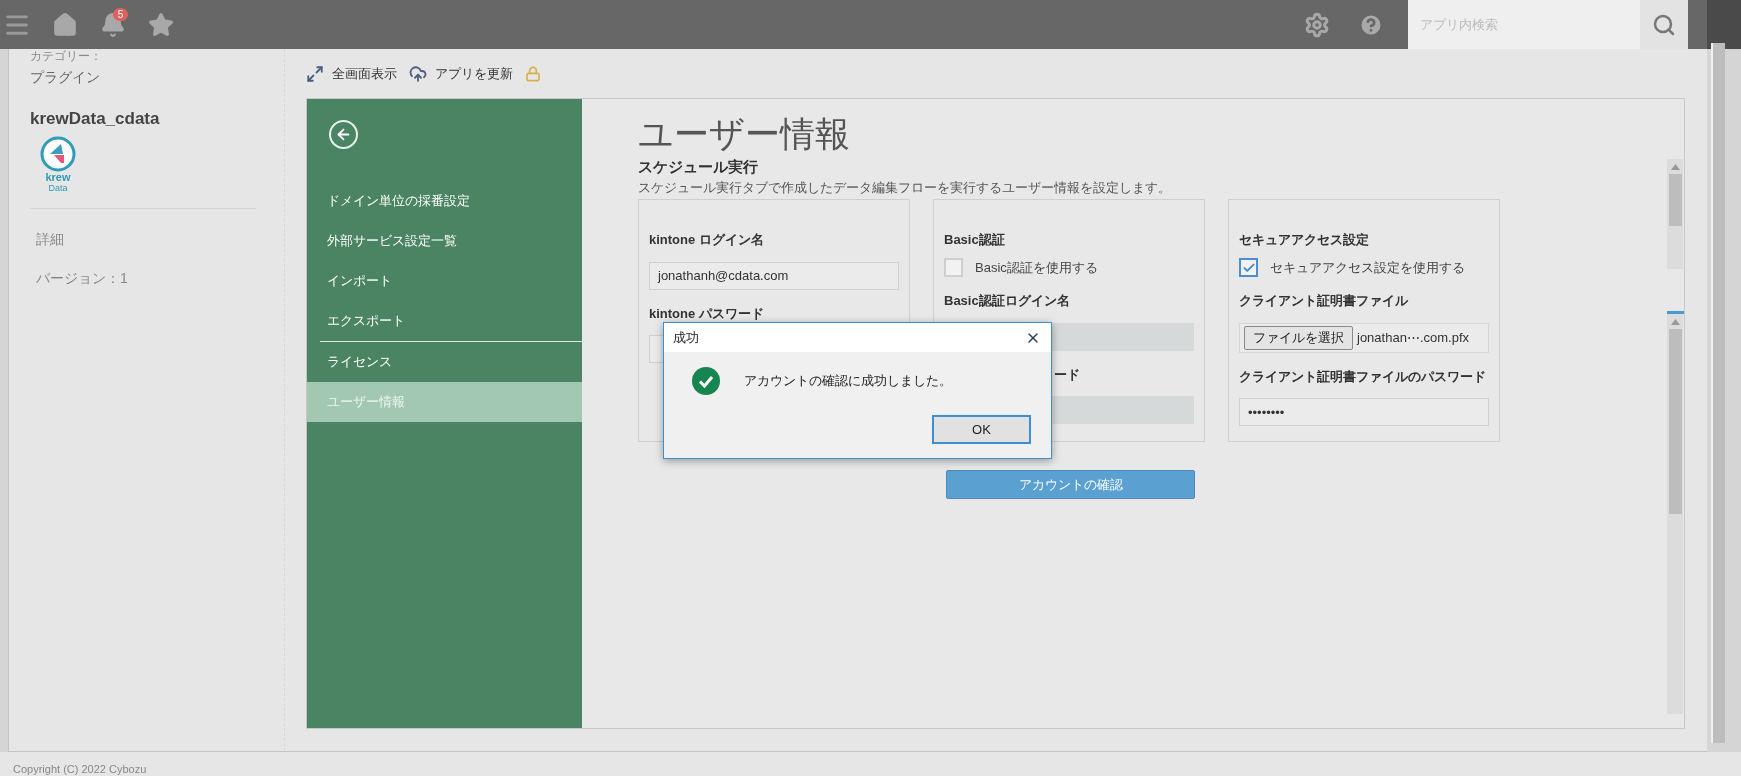 The image size is (1741, 776). What do you see at coordinates (95, 119) in the screenshot?
I see `app-name: krewData_cdata` at bounding box center [95, 119].